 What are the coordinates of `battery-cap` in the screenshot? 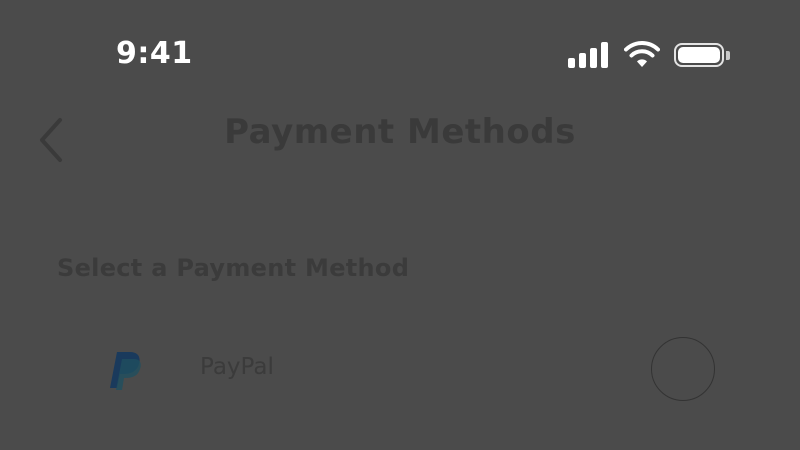 It's located at (728, 55).